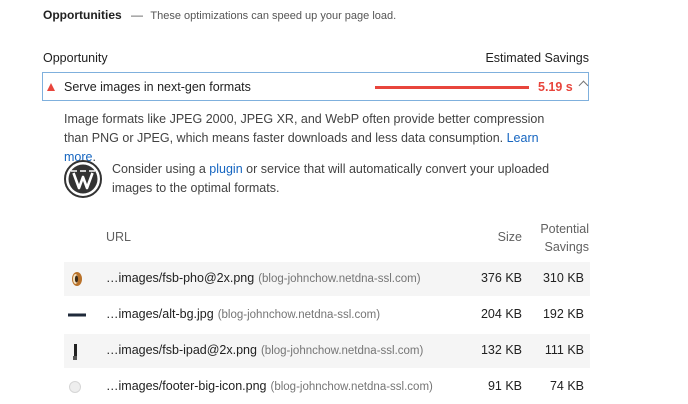 The width and height of the screenshot is (688, 404). Describe the element at coordinates (83, 179) in the screenshot. I see `wordpress-logo-icon` at that location.